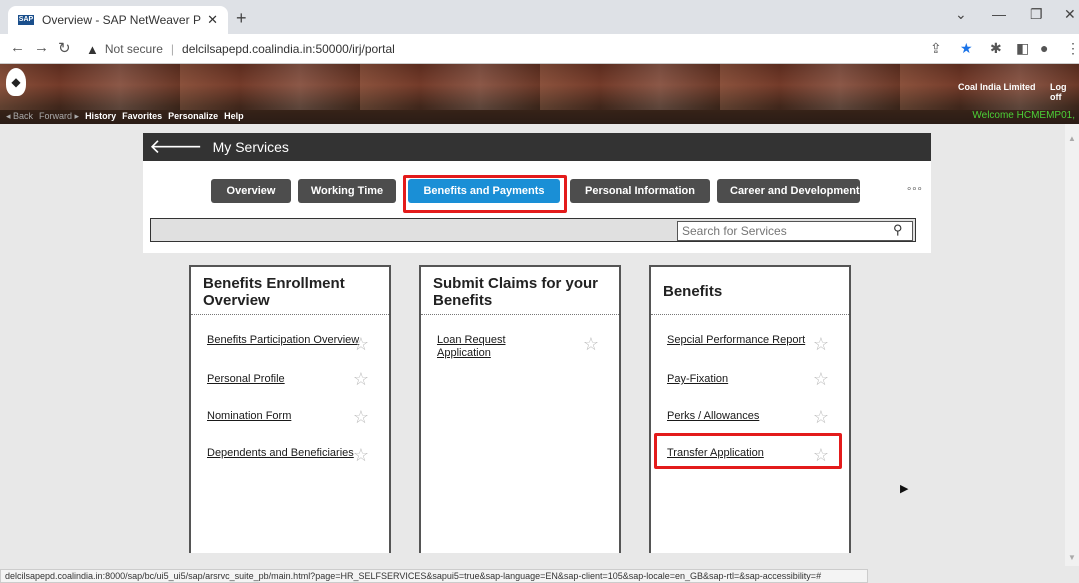 This screenshot has height=583, width=1079. I want to click on scrollbar: ▲ ▼, so click(1072, 345).